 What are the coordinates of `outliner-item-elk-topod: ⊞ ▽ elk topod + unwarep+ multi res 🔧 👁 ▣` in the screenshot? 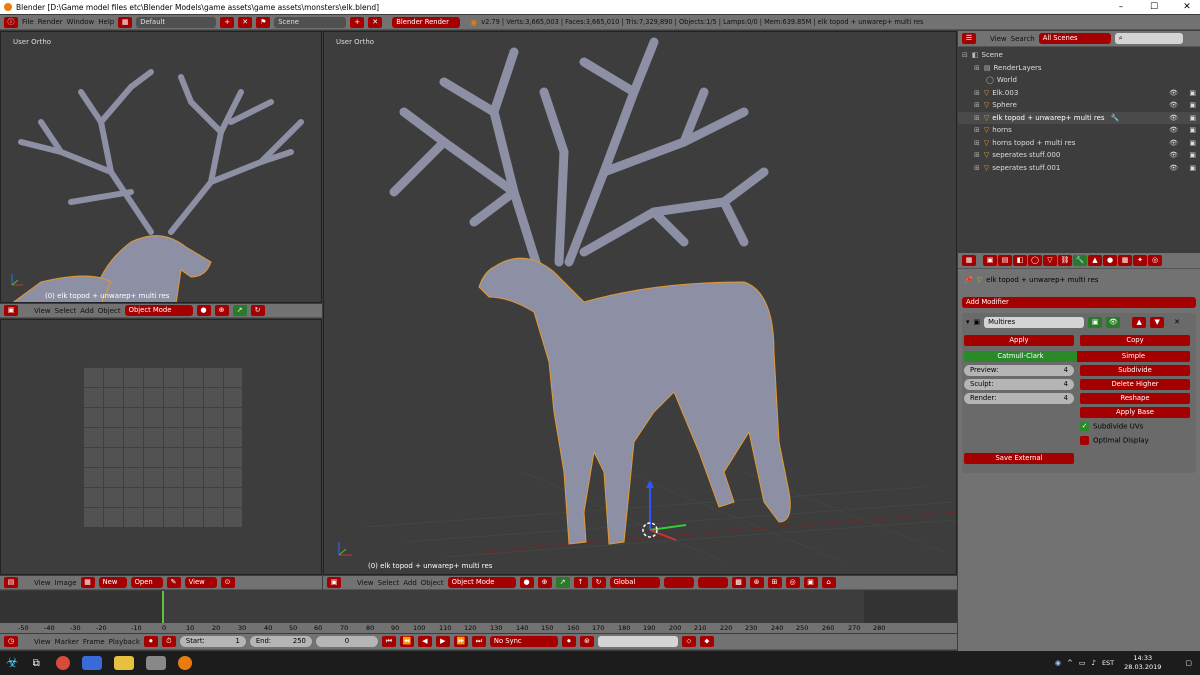 It's located at (1079, 117).